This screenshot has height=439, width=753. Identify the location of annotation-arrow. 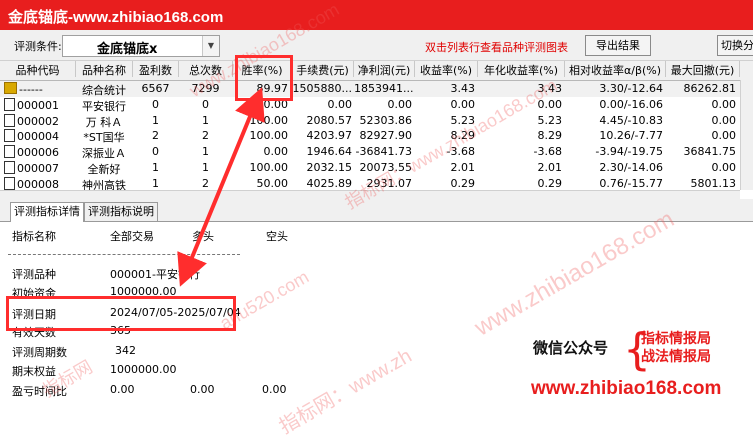
(221, 187).